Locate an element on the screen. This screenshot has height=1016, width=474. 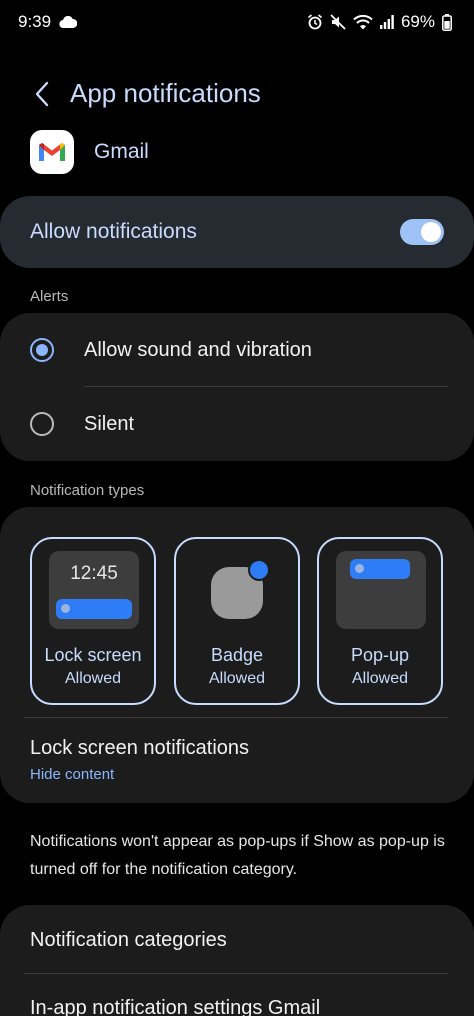
notification-bar is located at coordinates (94, 609).